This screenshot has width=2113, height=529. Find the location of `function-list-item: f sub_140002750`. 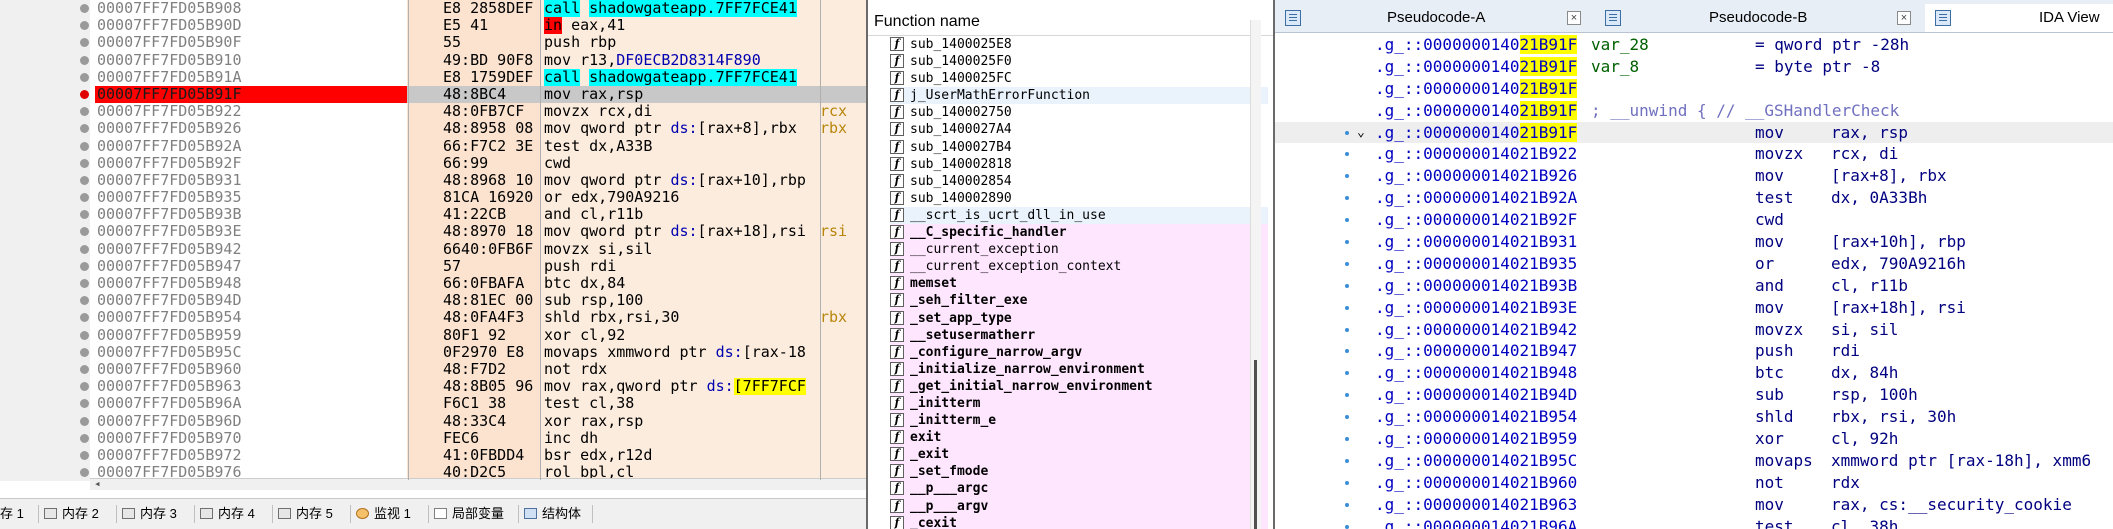

function-list-item: f sub_140002750 is located at coordinates (1079, 112).